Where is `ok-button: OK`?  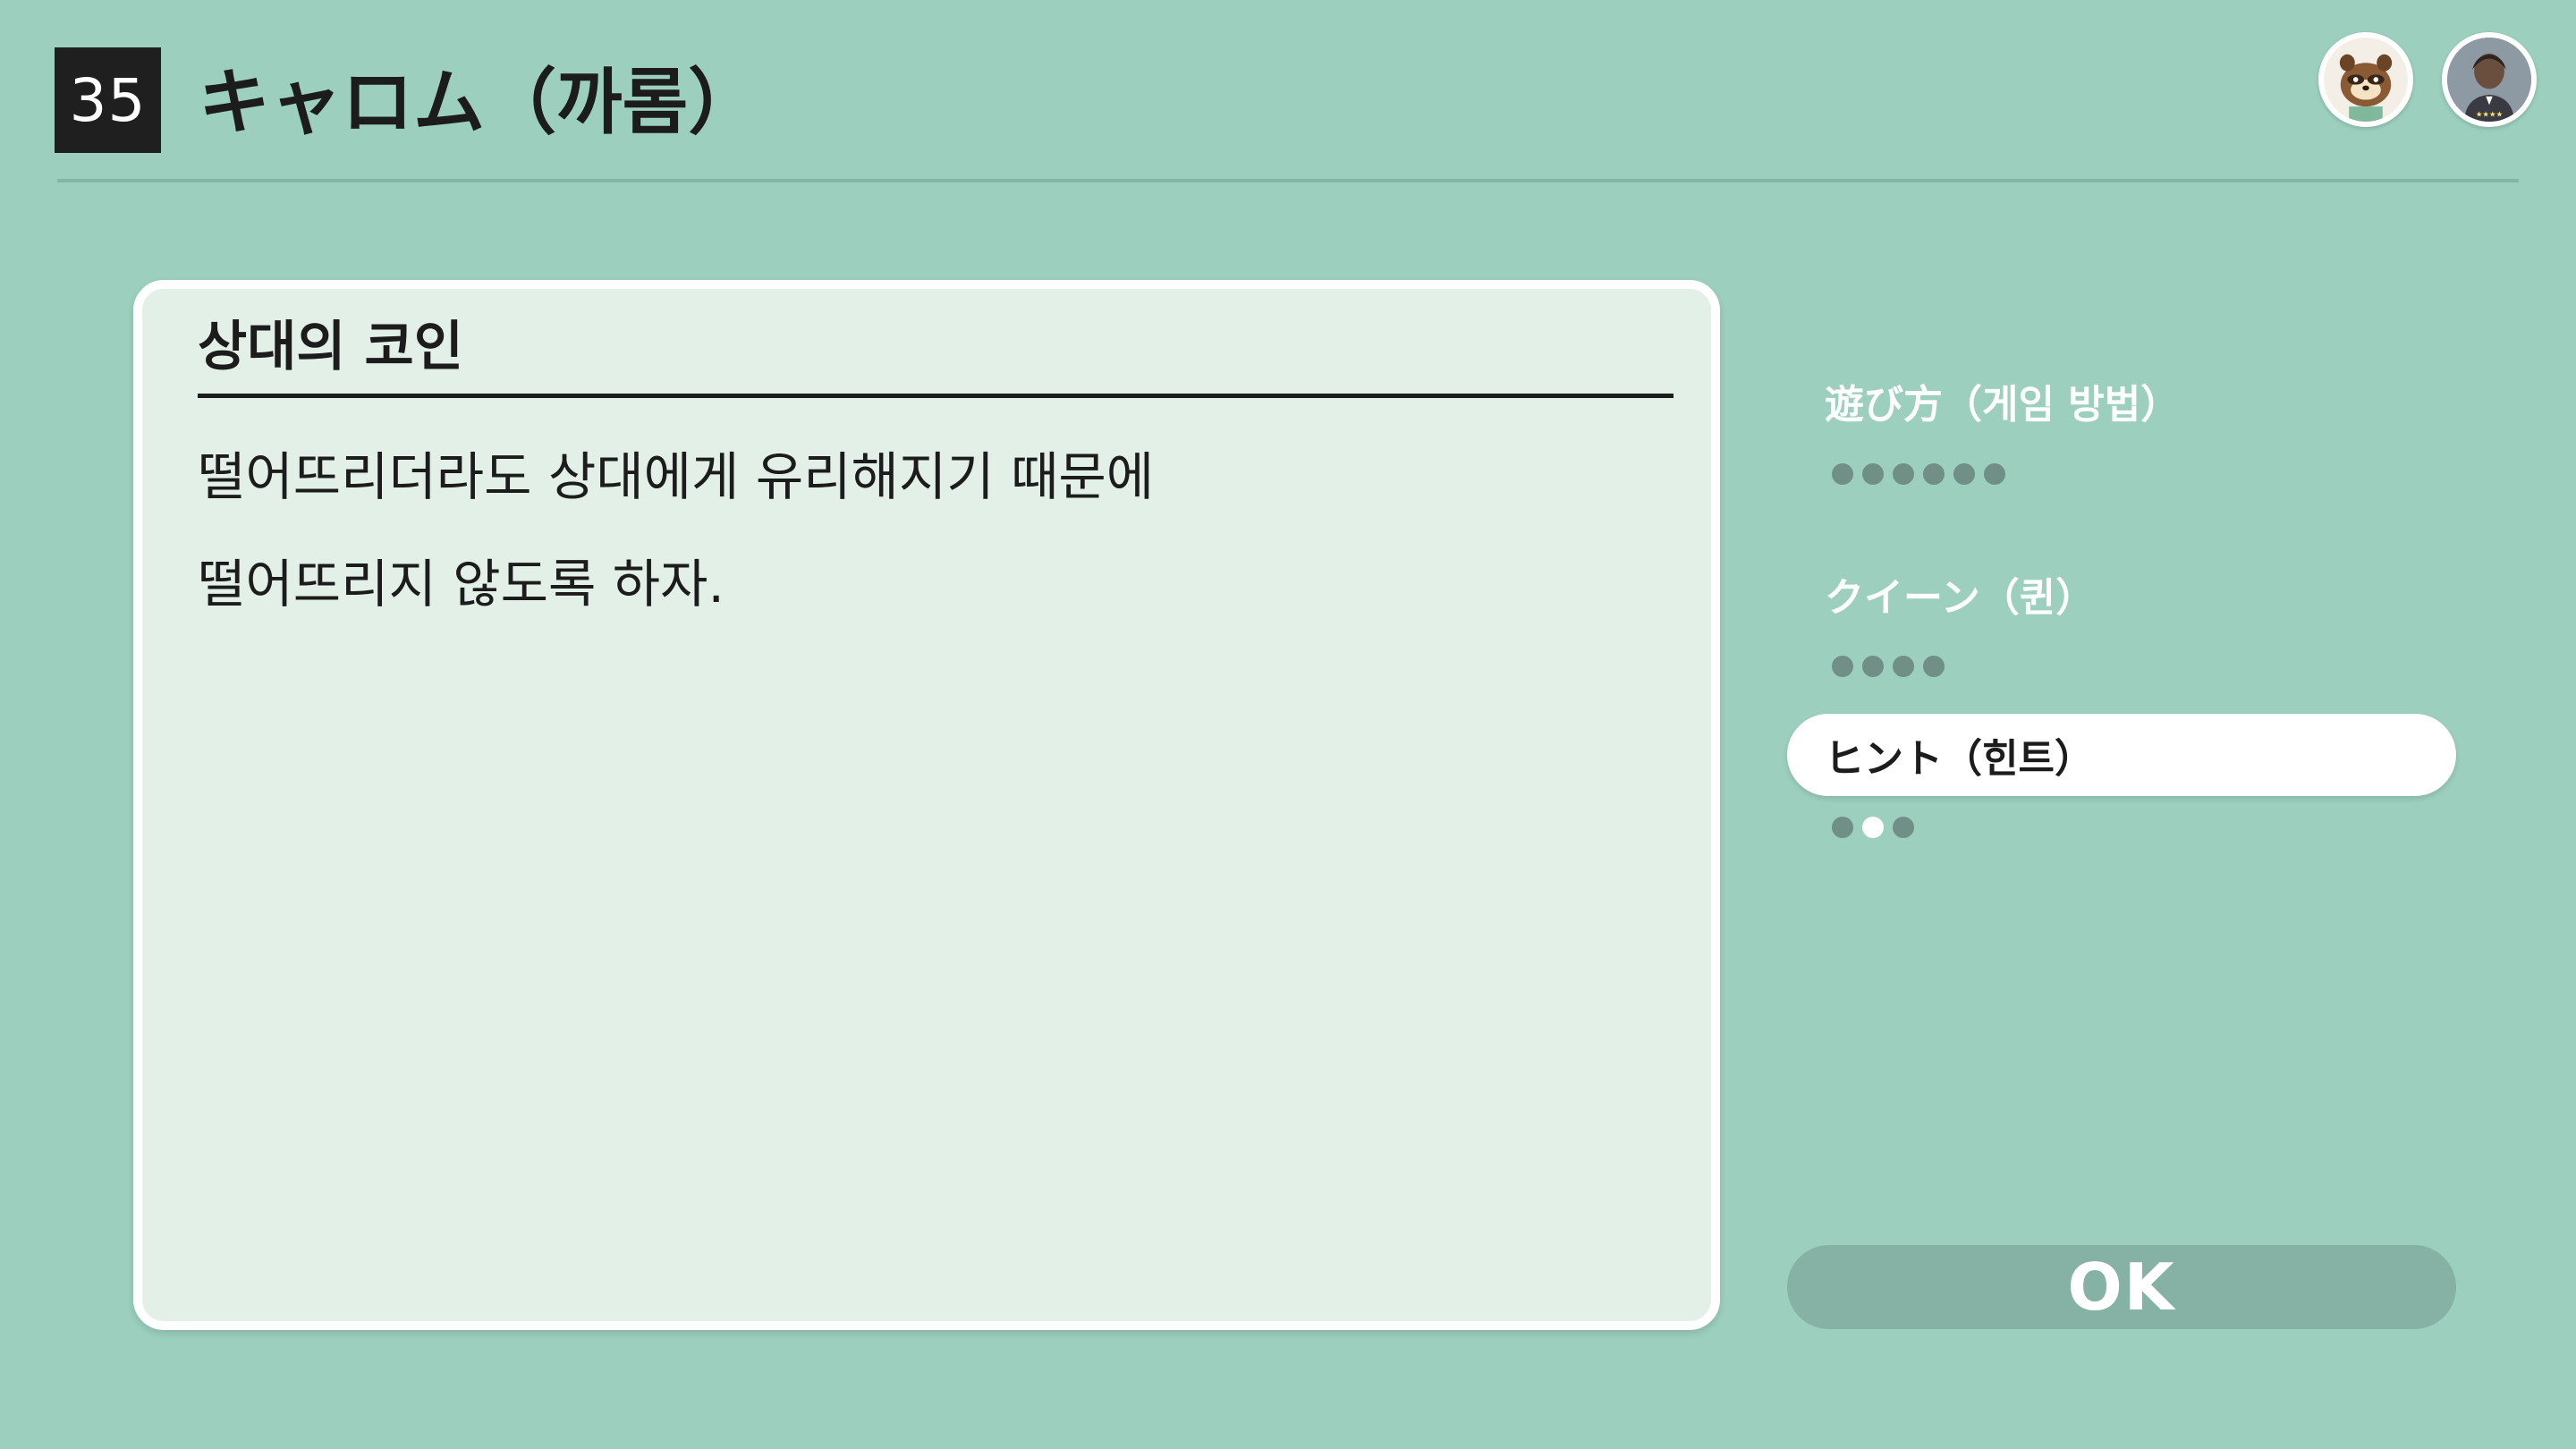
ok-button: OK is located at coordinates (2121, 1287).